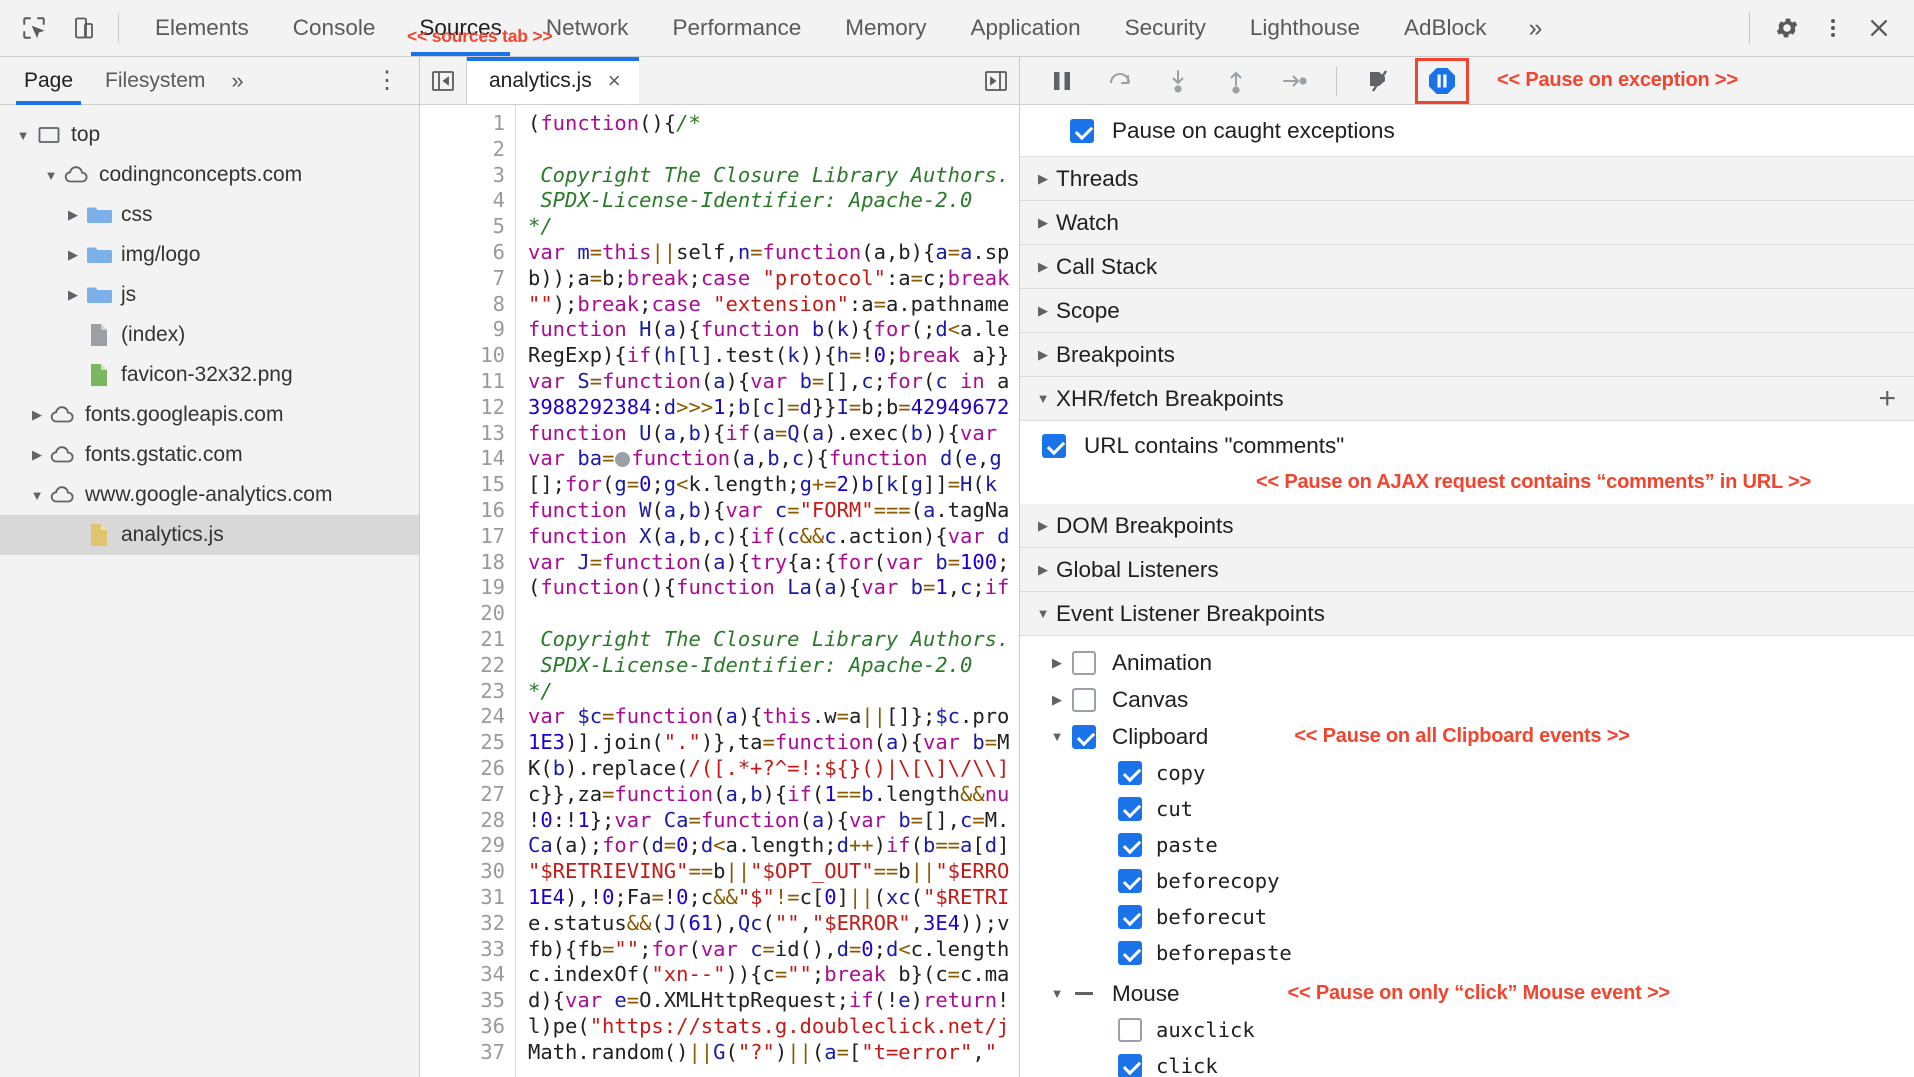 This screenshot has height=1077, width=1914. I want to click on code-line: [];for(g=0;g<k.length;g+=2)b[k[g]]=H(k, so click(773, 485).